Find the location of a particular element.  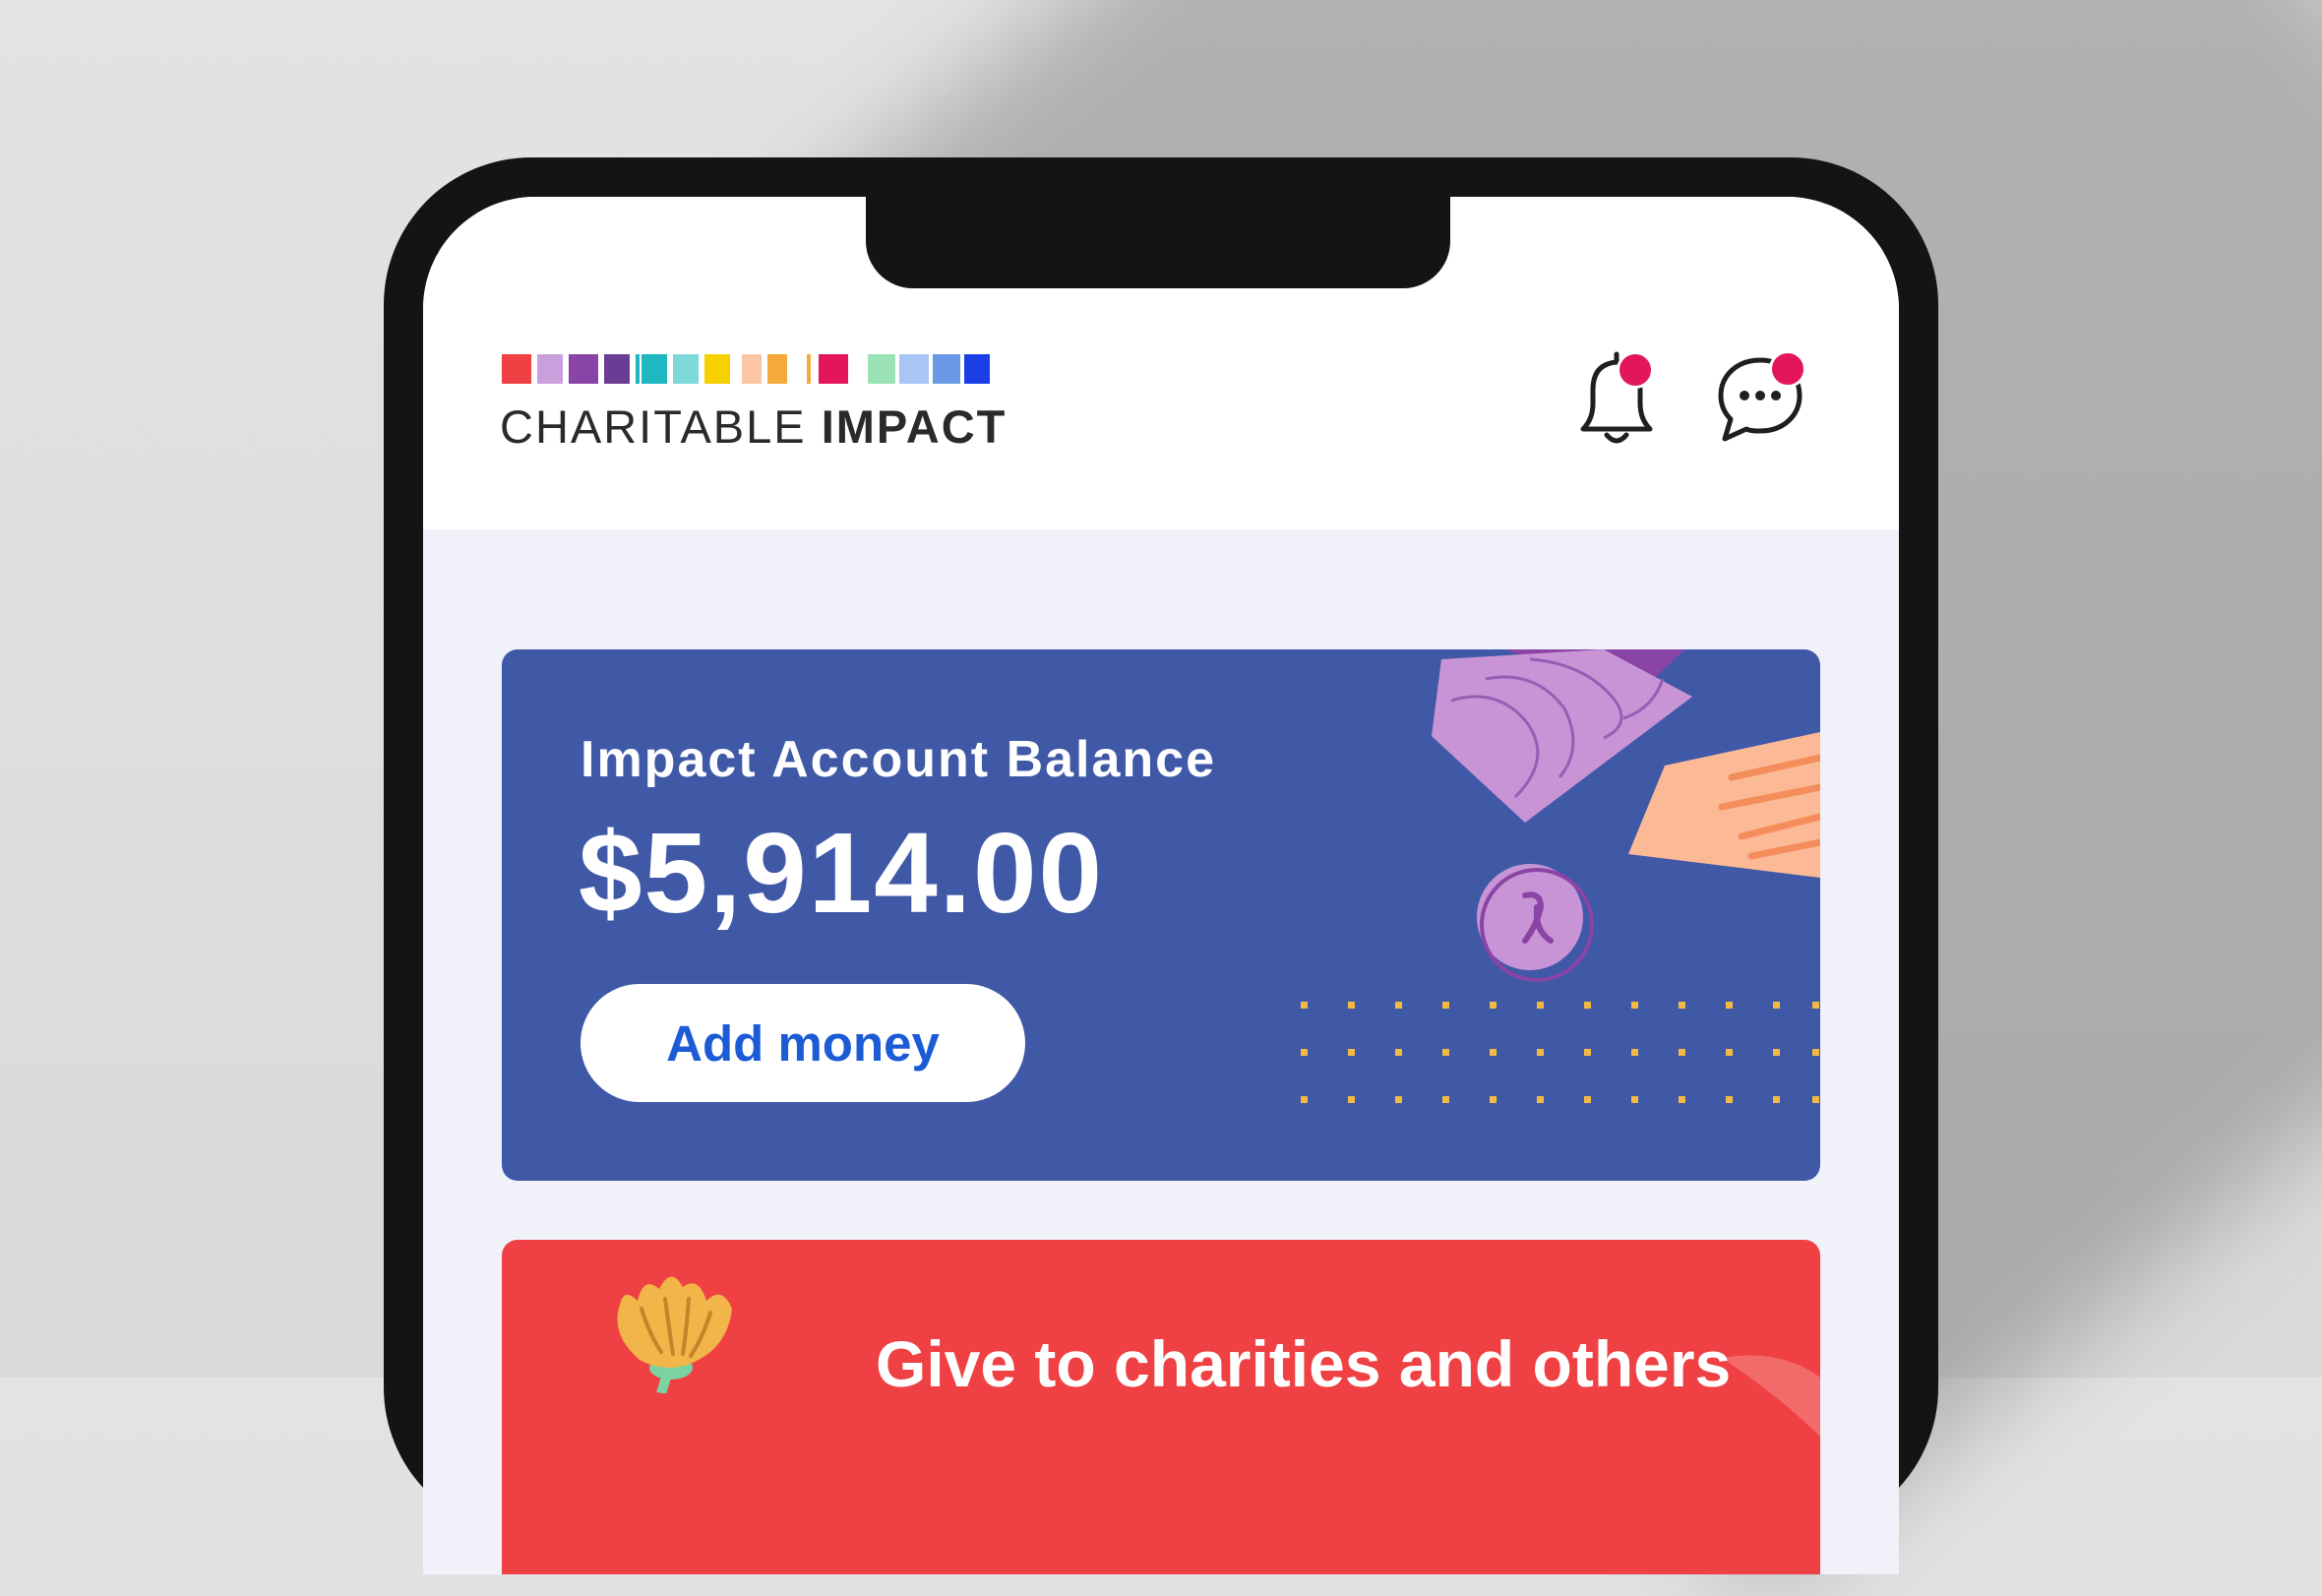

give-card-title: Give to charities and others is located at coordinates (1304, 1363).